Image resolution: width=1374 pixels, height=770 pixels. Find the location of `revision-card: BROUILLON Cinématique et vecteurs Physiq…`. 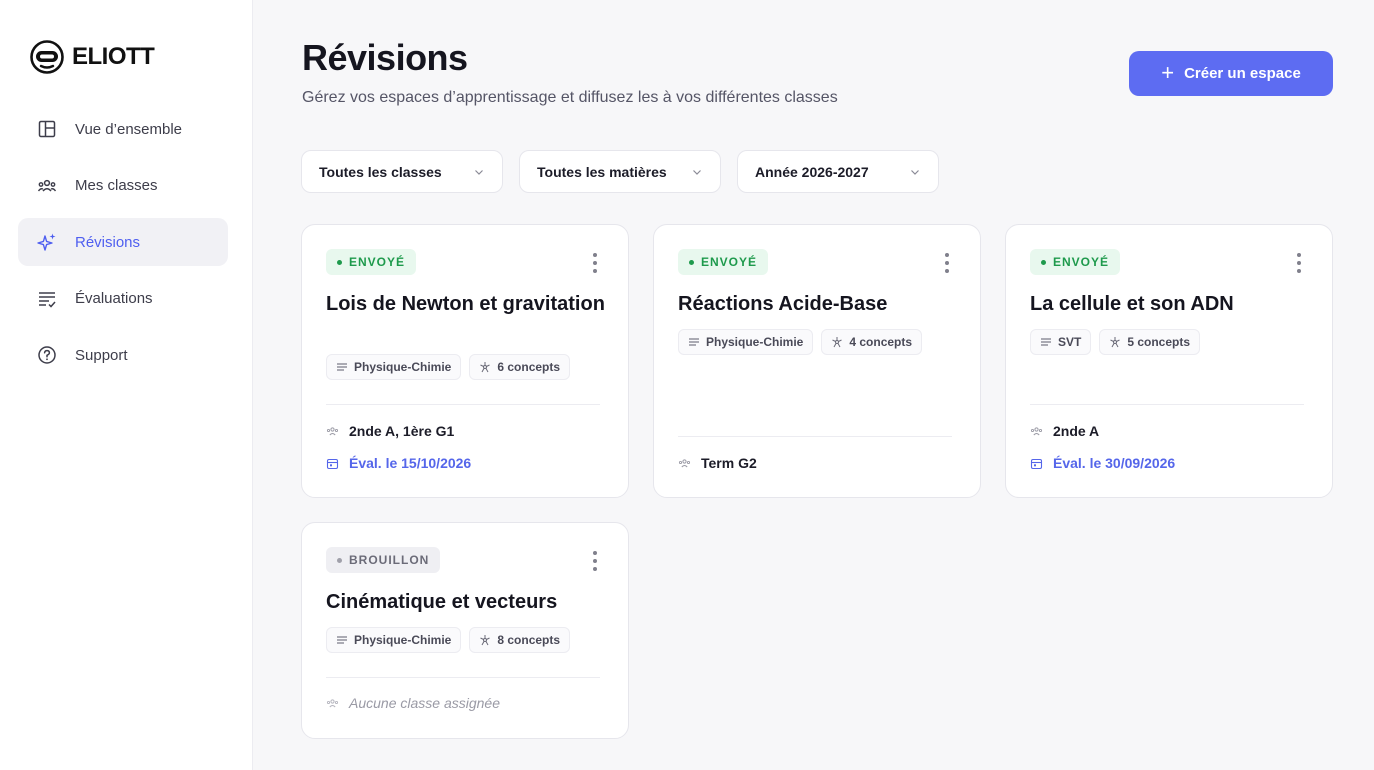

revision-card: BROUILLON Cinématique et vecteurs Physiq… is located at coordinates (465, 630).